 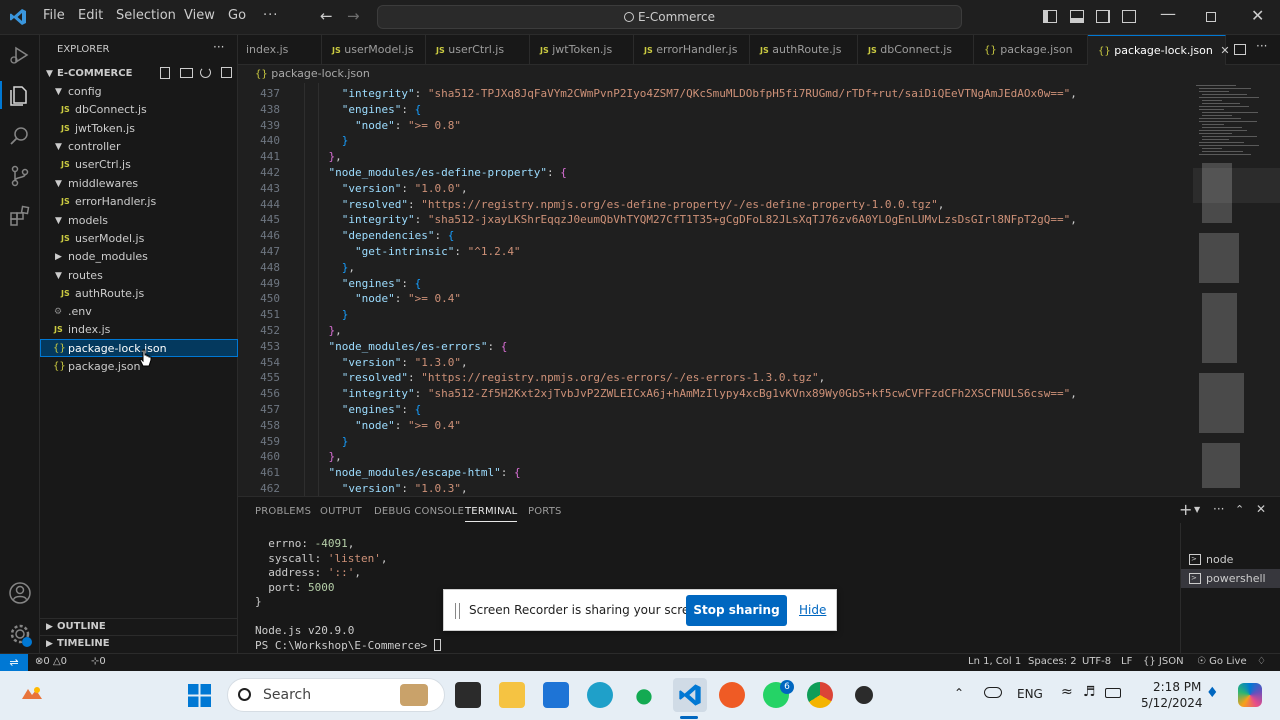 I want to click on tab-jwttoken-js: JS jwtToken.js, so click(x=582, y=50).